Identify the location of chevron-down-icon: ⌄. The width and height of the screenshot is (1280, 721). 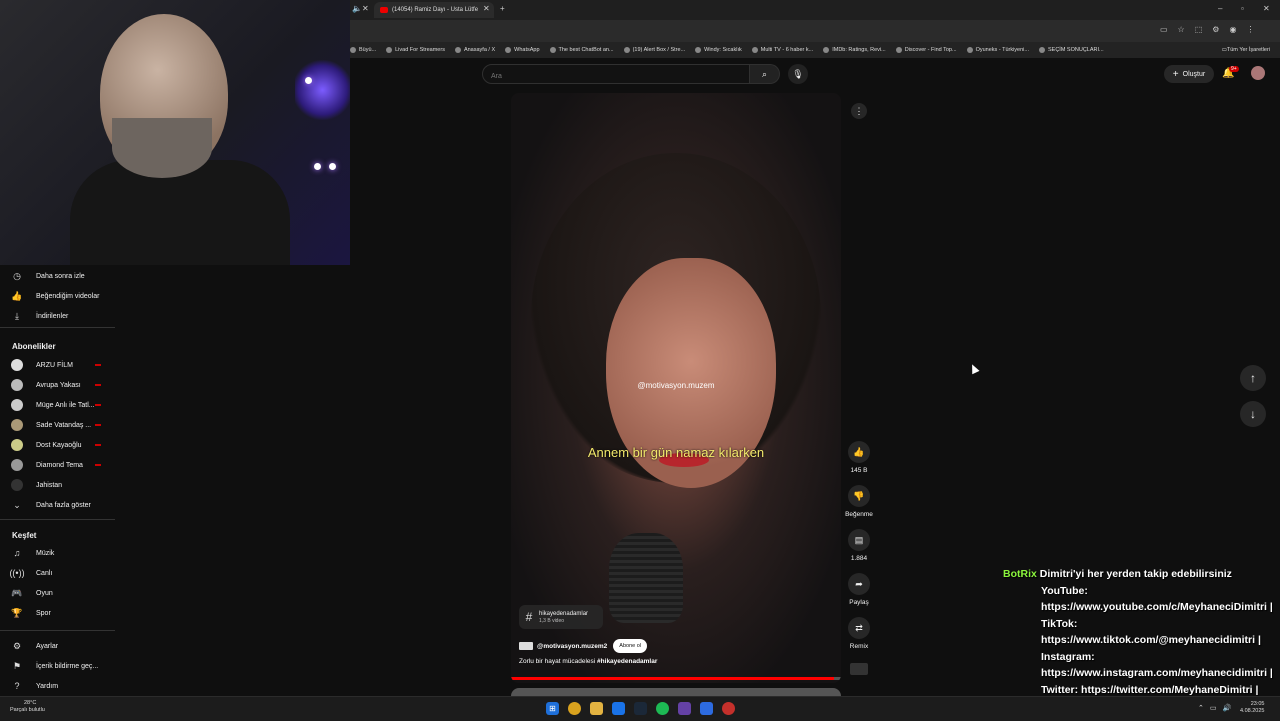
(17, 504).